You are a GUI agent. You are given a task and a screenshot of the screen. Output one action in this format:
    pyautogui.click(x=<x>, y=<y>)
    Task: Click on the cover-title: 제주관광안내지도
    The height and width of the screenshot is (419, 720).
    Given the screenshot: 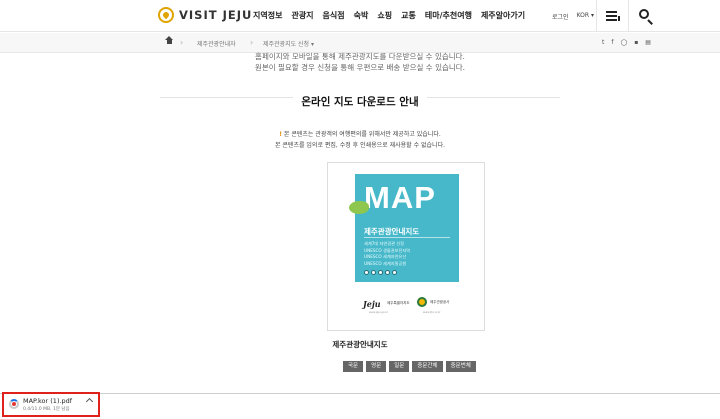 What is the action you would take?
    pyautogui.click(x=392, y=231)
    